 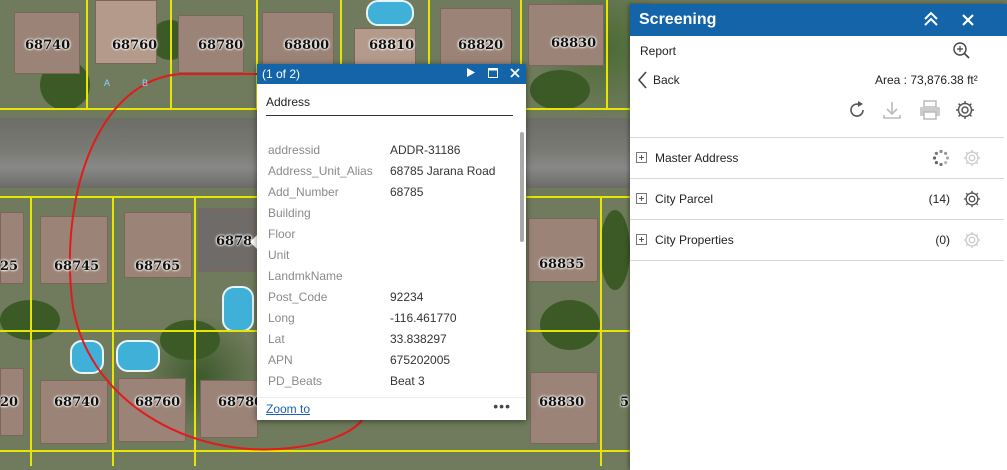 What do you see at coordinates (642, 81) in the screenshot?
I see `back-chevron-icon` at bounding box center [642, 81].